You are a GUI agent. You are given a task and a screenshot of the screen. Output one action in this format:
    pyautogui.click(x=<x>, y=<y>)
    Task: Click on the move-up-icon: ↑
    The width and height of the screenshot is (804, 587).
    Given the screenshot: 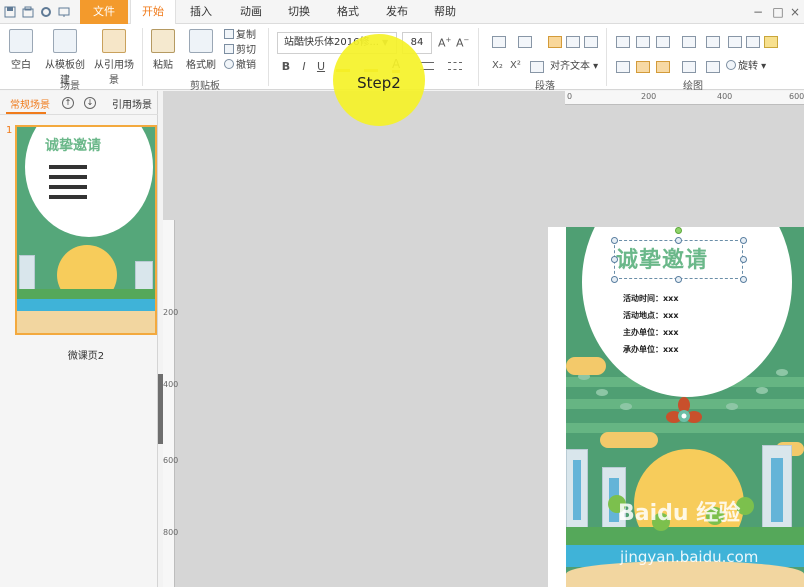 What is the action you would take?
    pyautogui.click(x=68, y=103)
    